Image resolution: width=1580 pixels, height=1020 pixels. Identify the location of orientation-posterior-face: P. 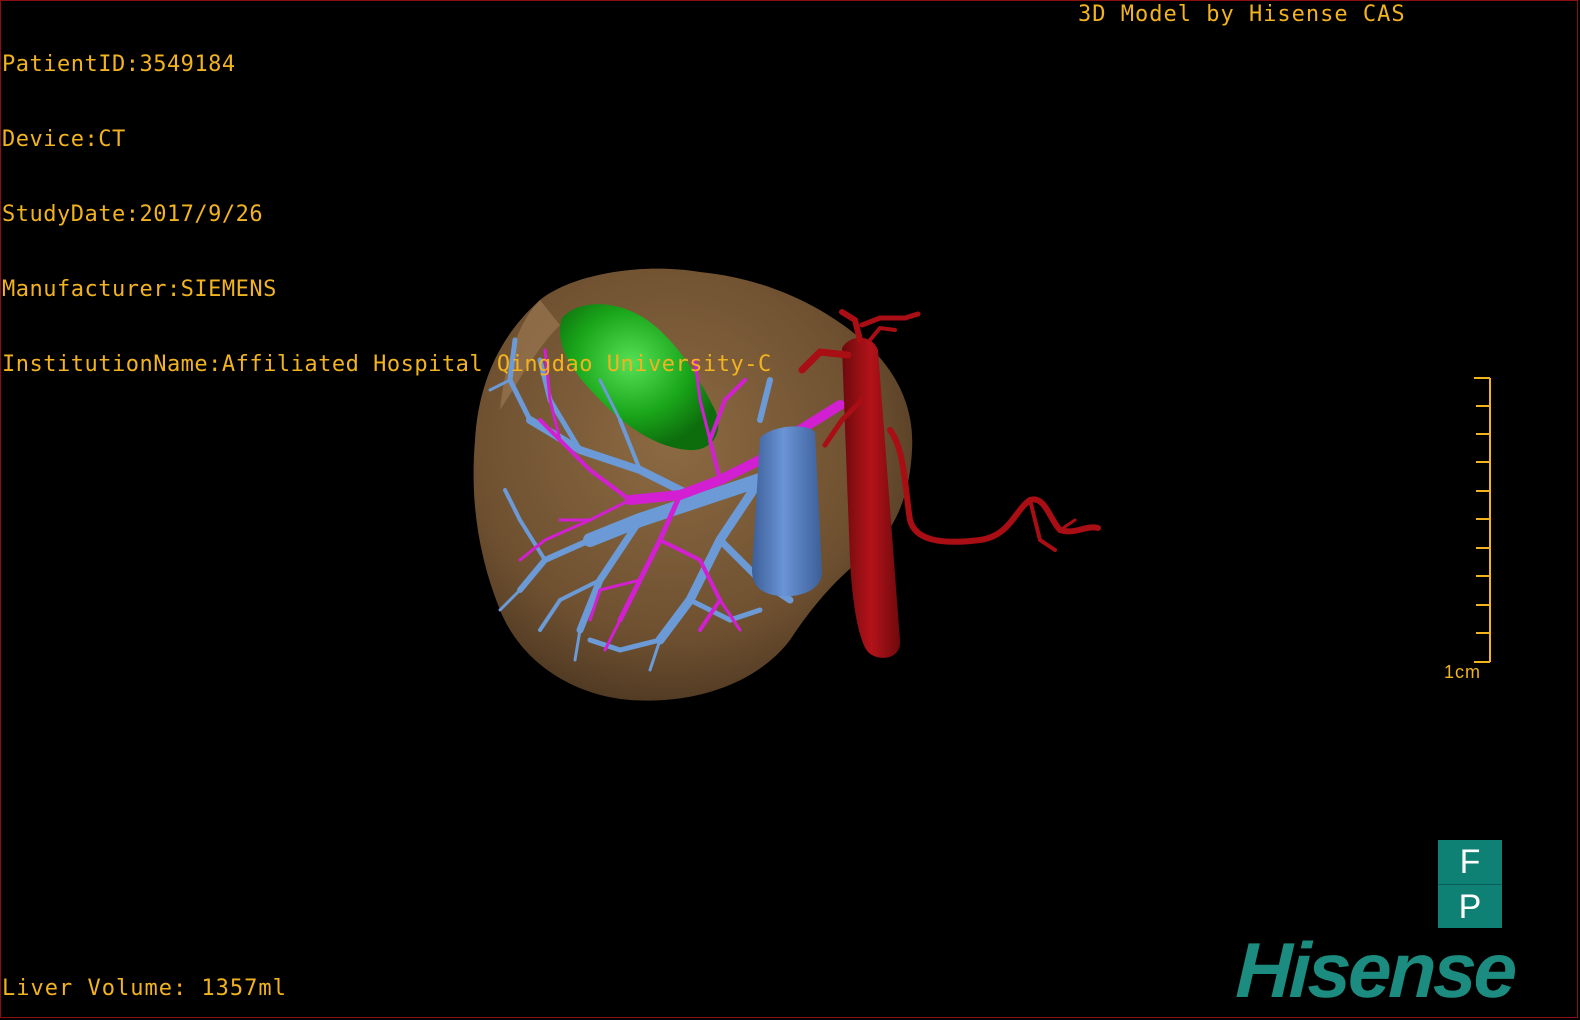
(1470, 906).